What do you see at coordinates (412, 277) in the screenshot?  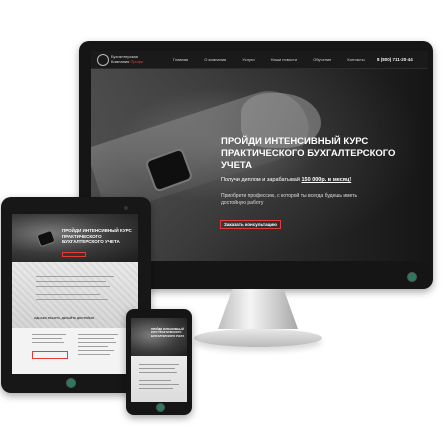 I see `power-led-icon` at bounding box center [412, 277].